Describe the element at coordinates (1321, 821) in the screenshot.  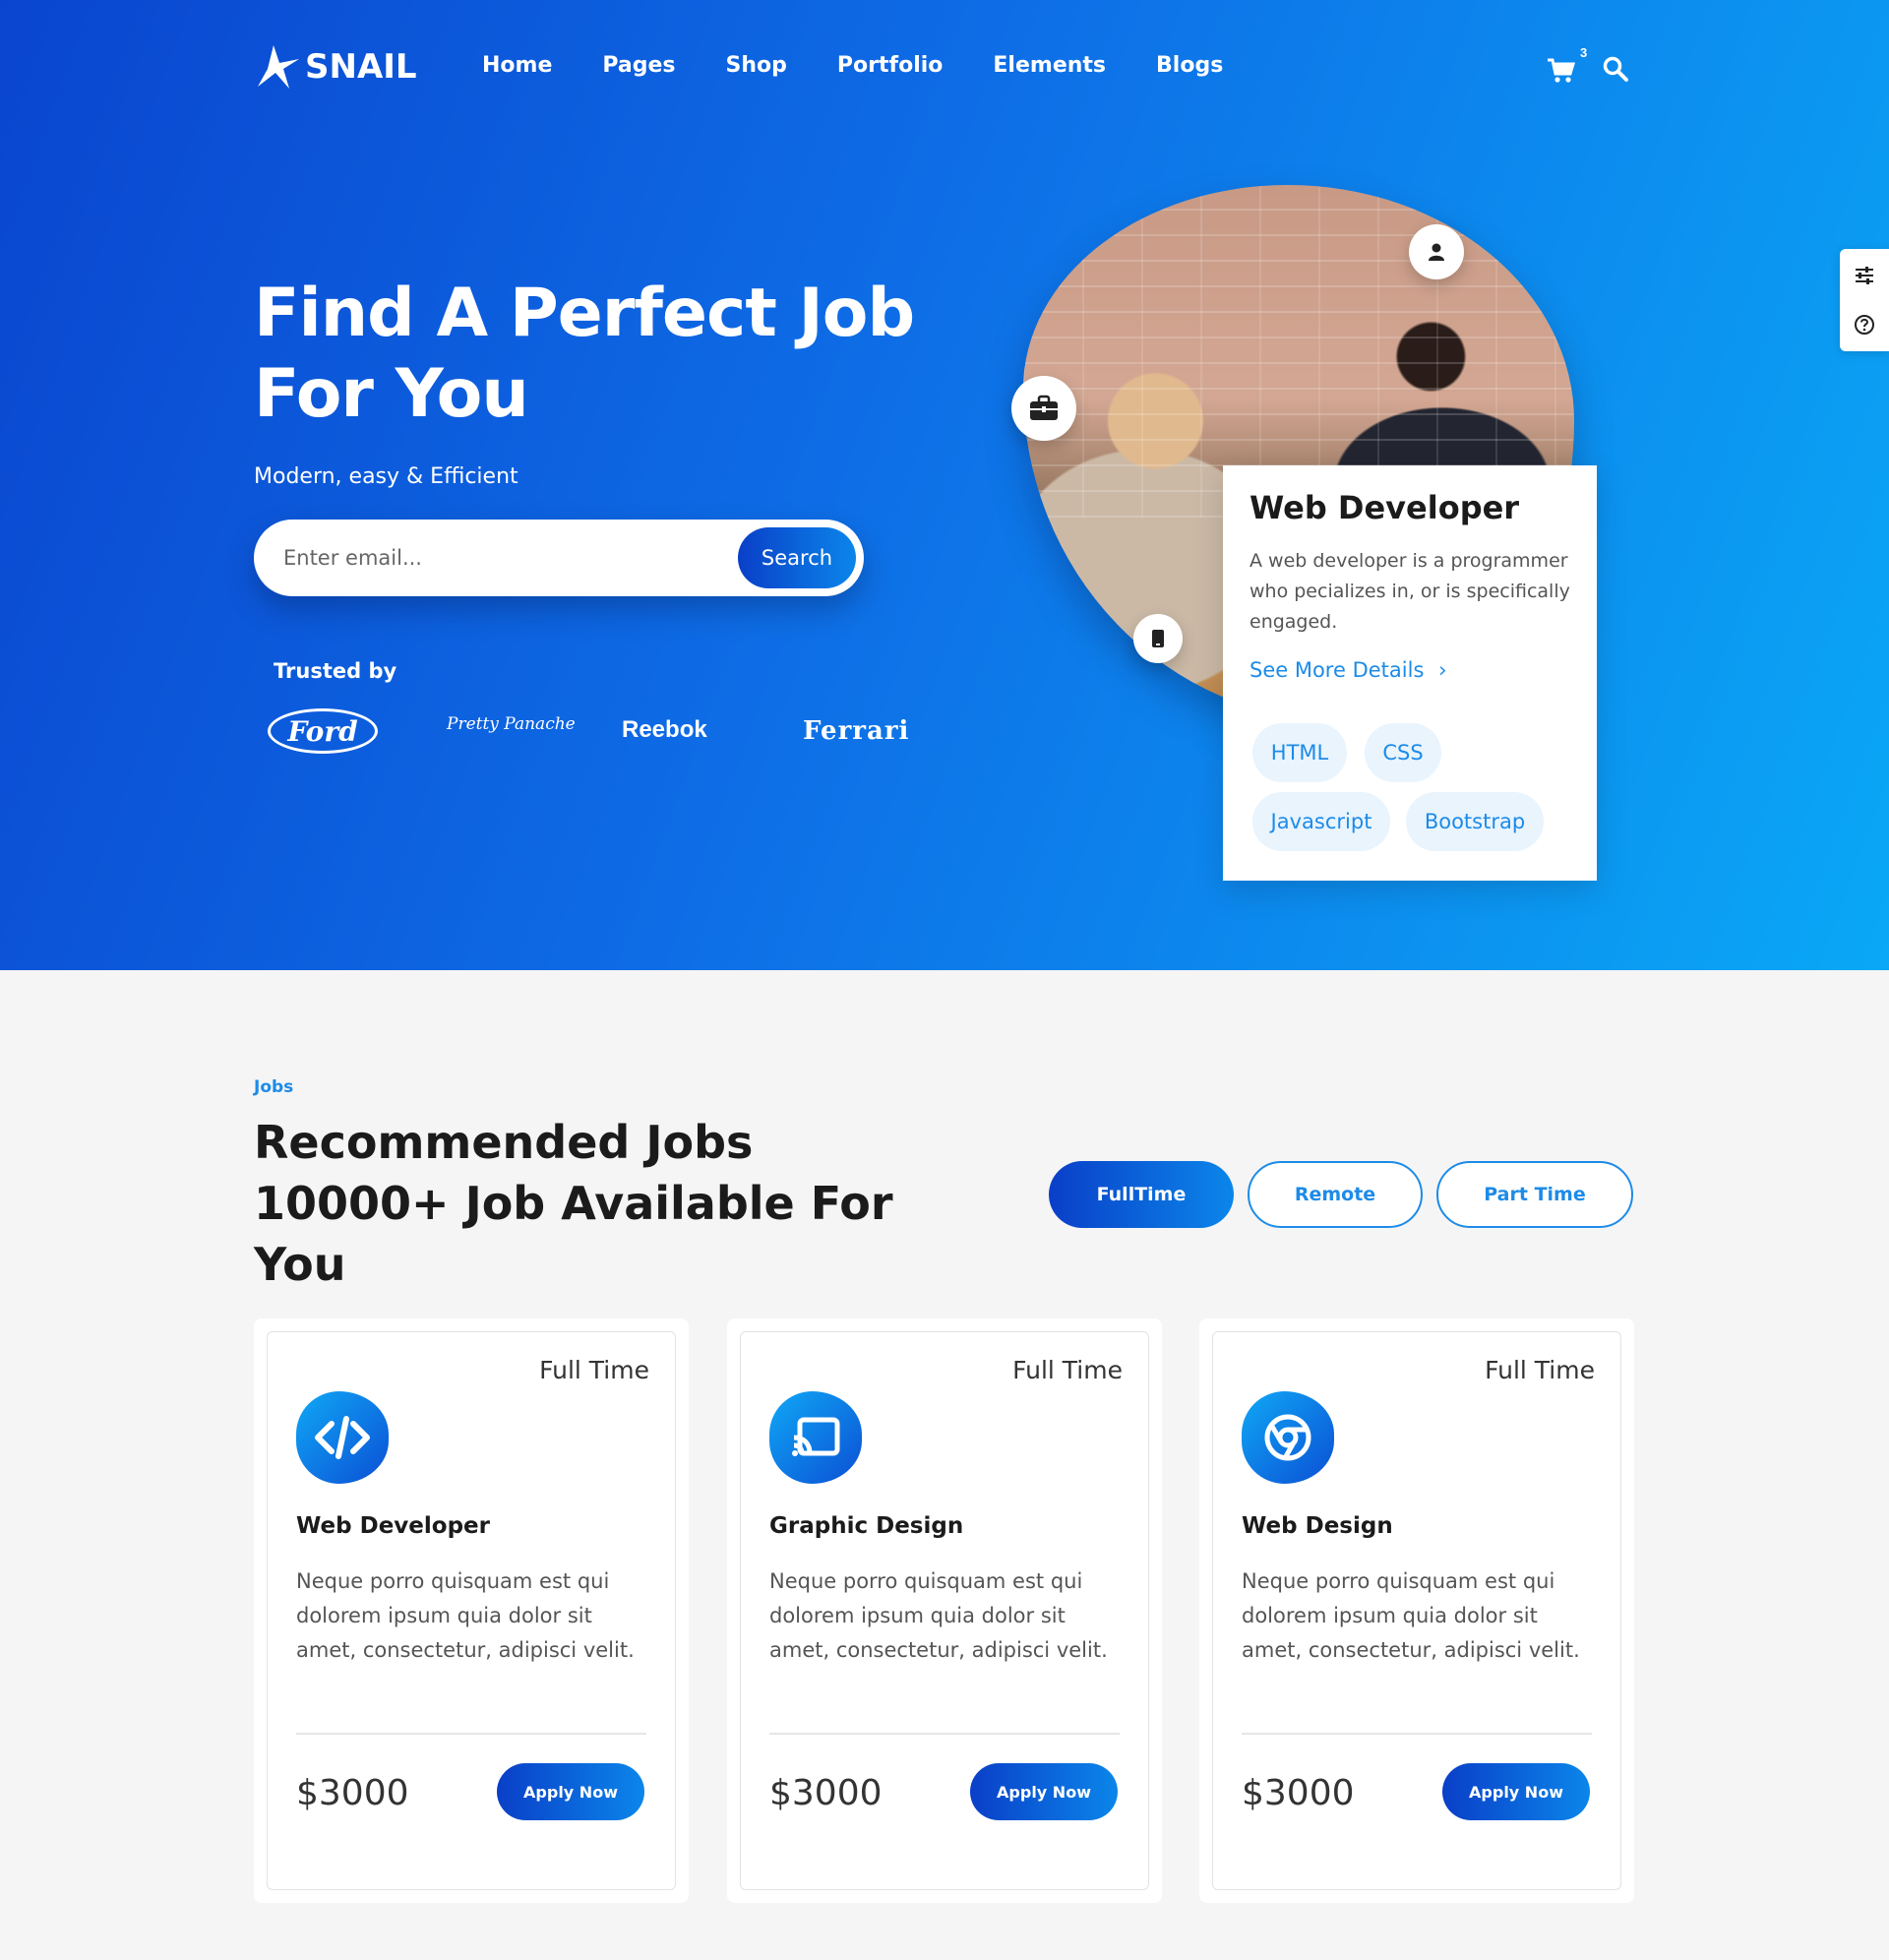
I see `tag-javascript: Javascript` at that location.